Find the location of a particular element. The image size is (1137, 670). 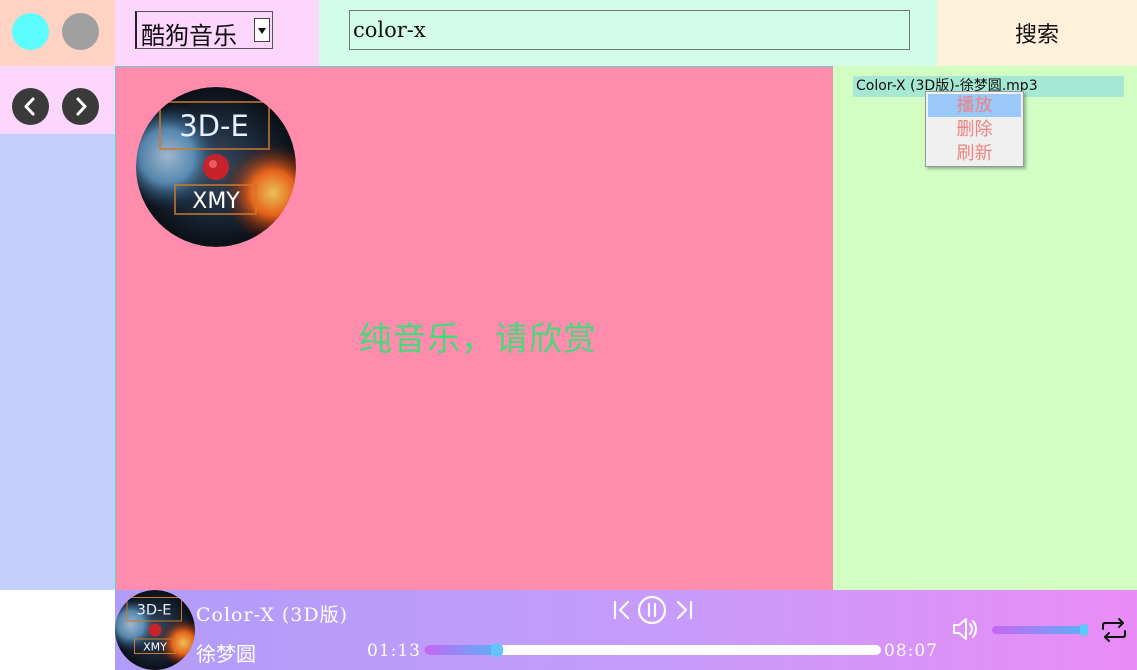

album-cover-image: 3D-E XMY is located at coordinates (216, 167).